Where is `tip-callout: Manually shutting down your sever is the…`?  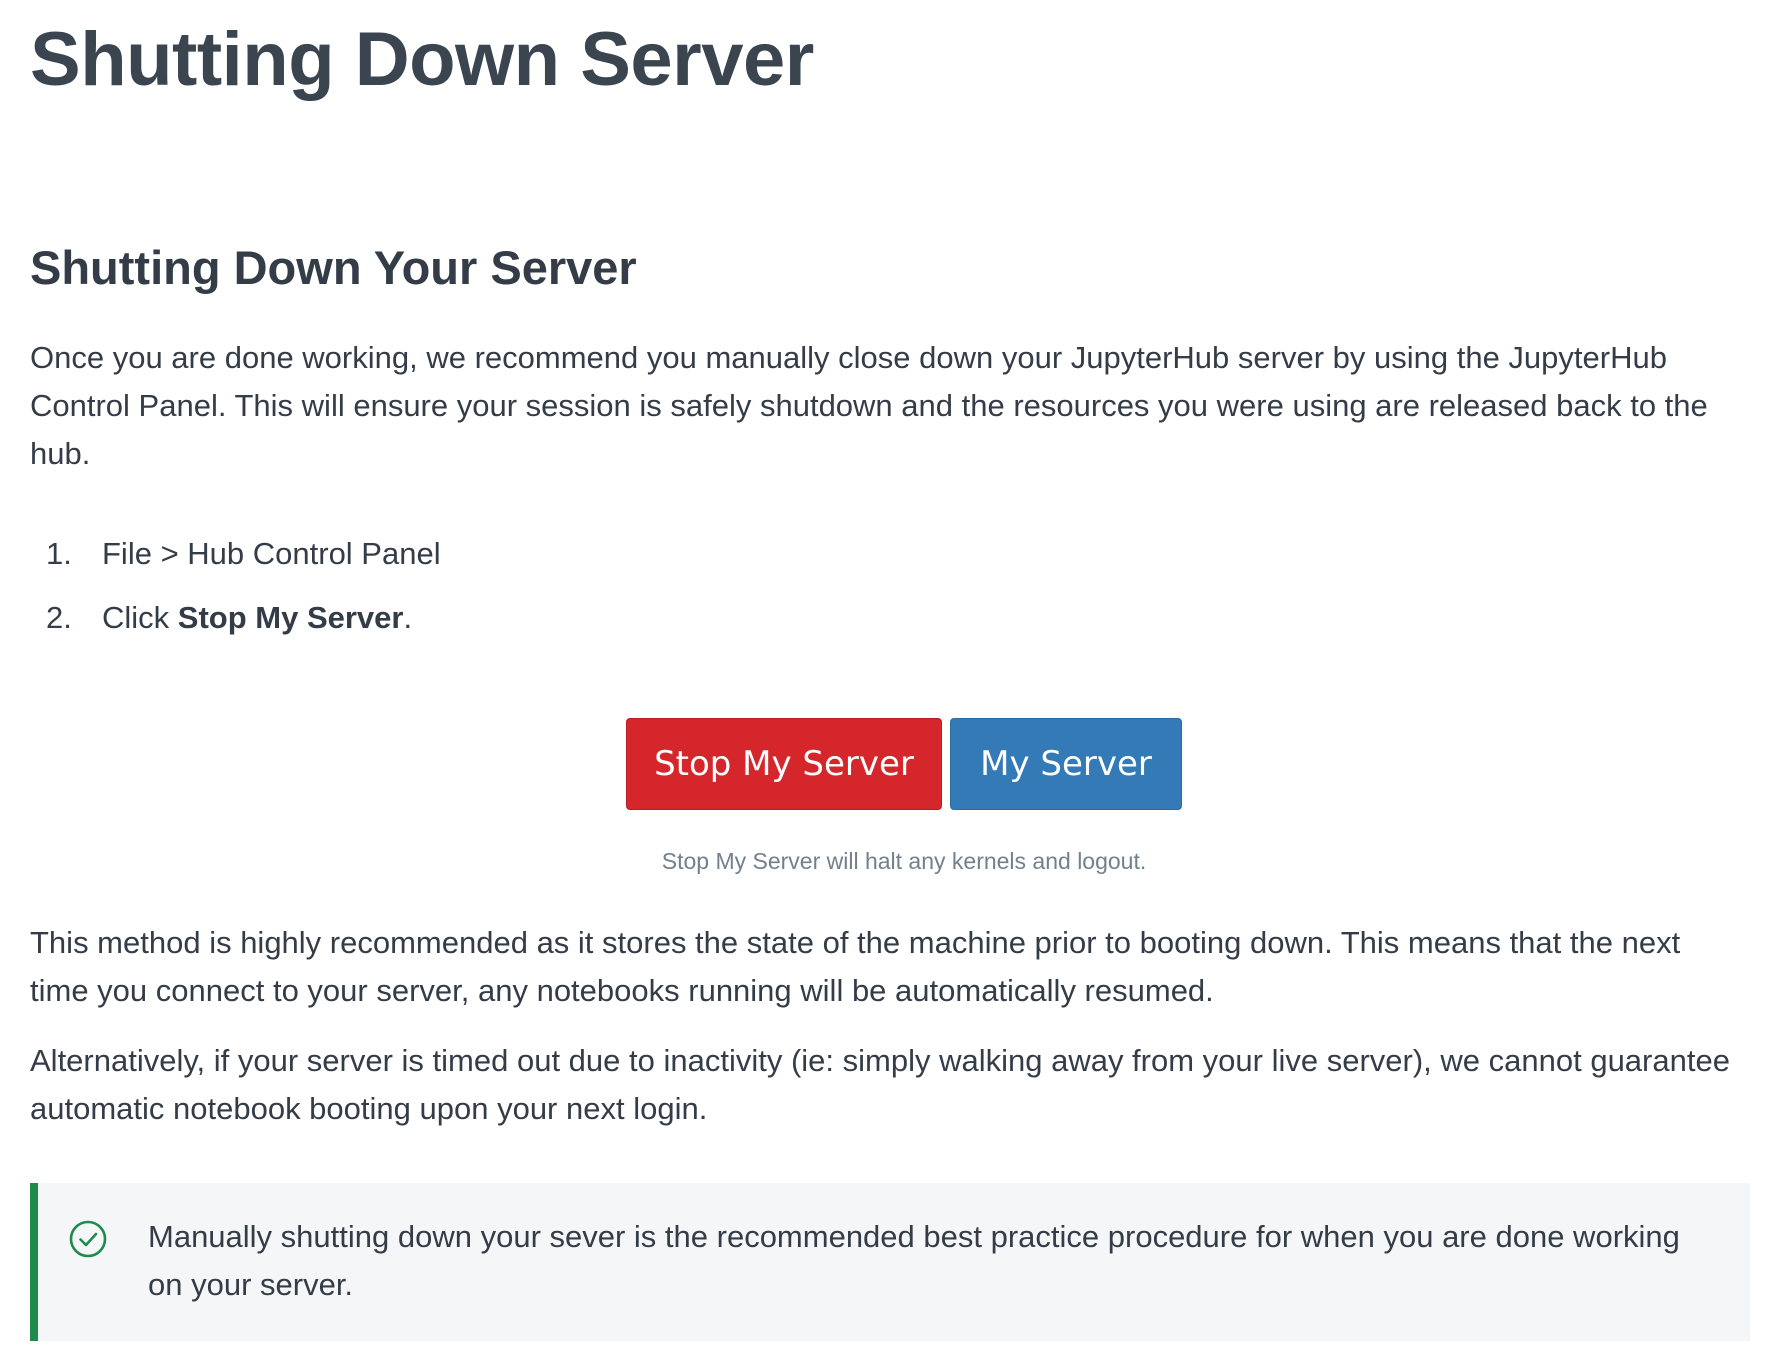 tip-callout: Manually shutting down your sever is the… is located at coordinates (890, 1262).